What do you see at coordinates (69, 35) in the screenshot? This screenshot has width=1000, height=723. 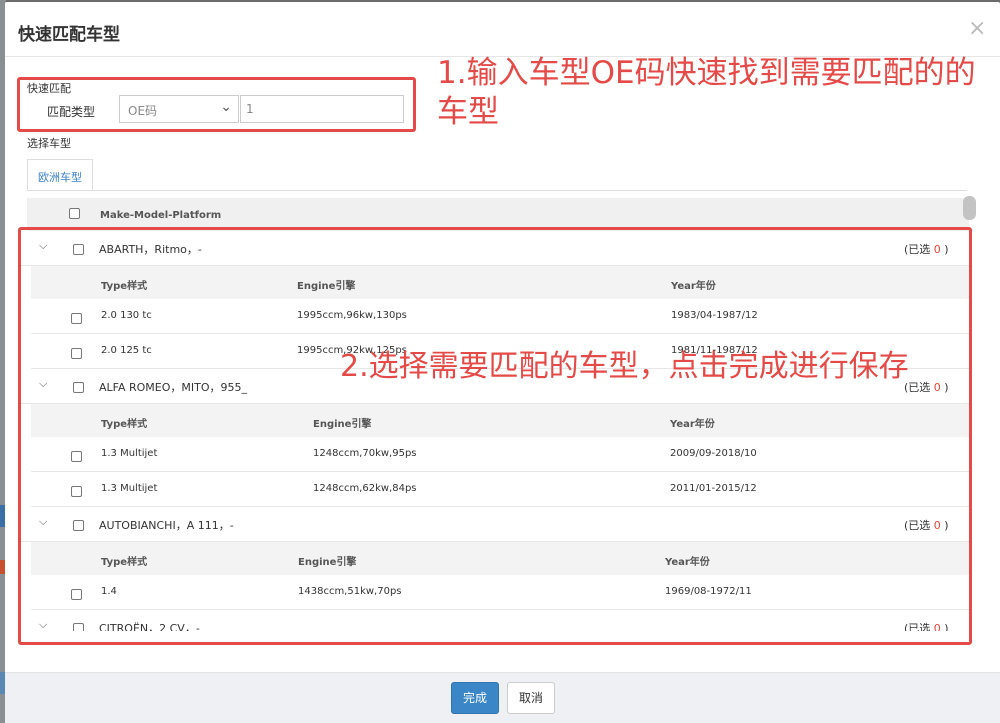 I see `dialog-title: 快速匹配车型` at bounding box center [69, 35].